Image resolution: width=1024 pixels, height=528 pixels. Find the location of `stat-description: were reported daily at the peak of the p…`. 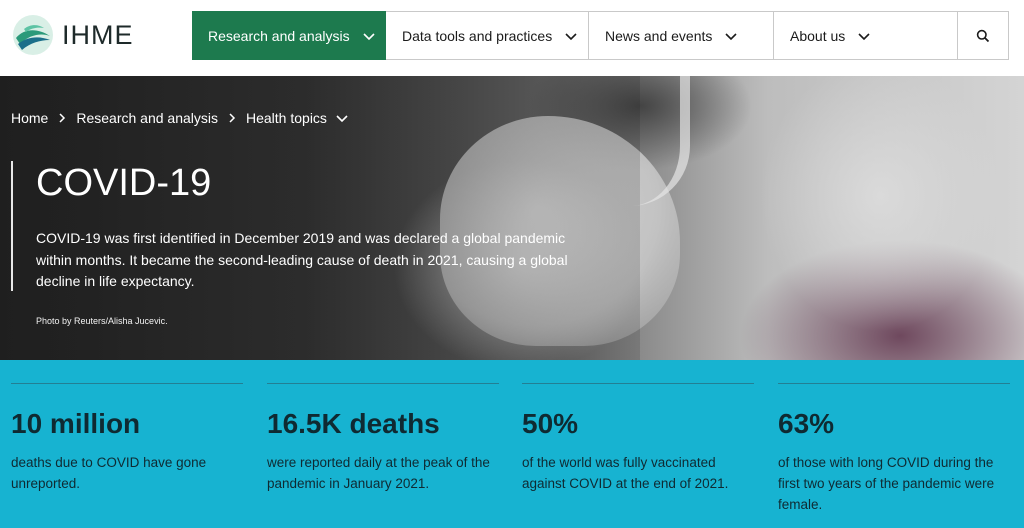

stat-description: were reported daily at the peak of the p… is located at coordinates (378, 473).